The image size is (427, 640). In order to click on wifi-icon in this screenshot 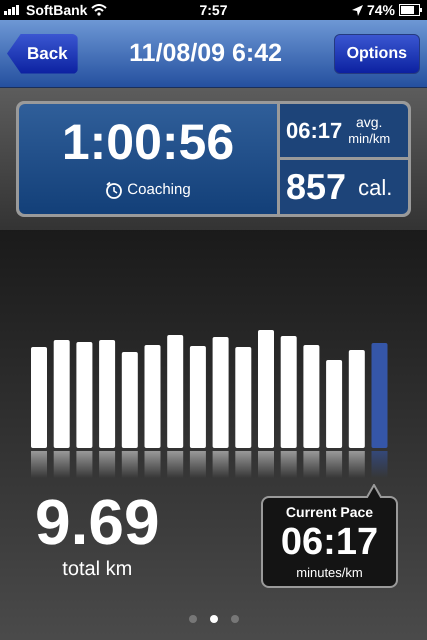, I will do `click(99, 10)`.